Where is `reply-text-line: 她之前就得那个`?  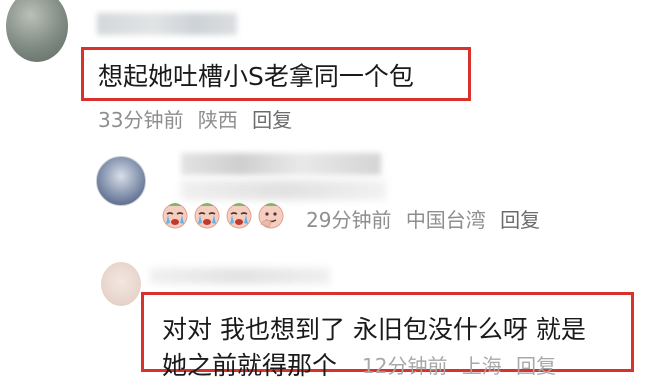 reply-text-line: 她之前就得那个 is located at coordinates (250, 365).